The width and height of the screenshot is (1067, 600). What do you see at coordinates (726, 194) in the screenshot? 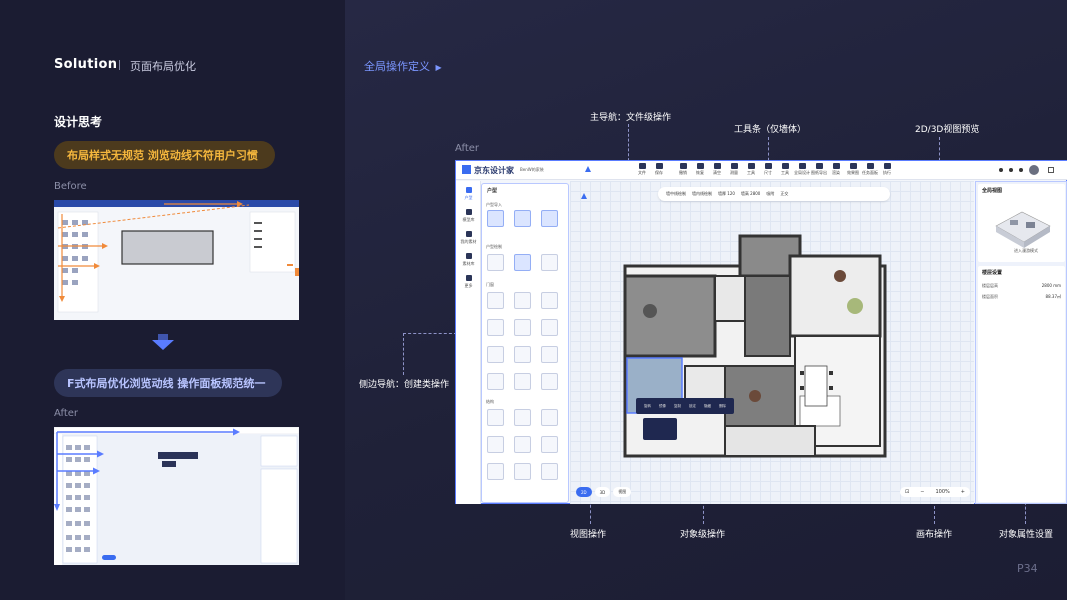
I see `wall-thickness: 墙厚 120` at bounding box center [726, 194].